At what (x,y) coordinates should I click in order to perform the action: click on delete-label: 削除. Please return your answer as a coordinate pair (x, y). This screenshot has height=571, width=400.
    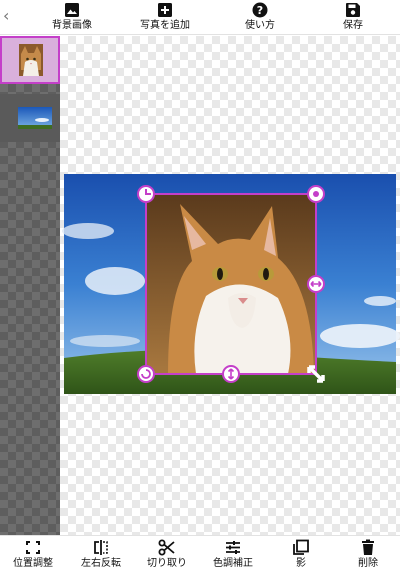
    Looking at the image, I should click on (368, 563).